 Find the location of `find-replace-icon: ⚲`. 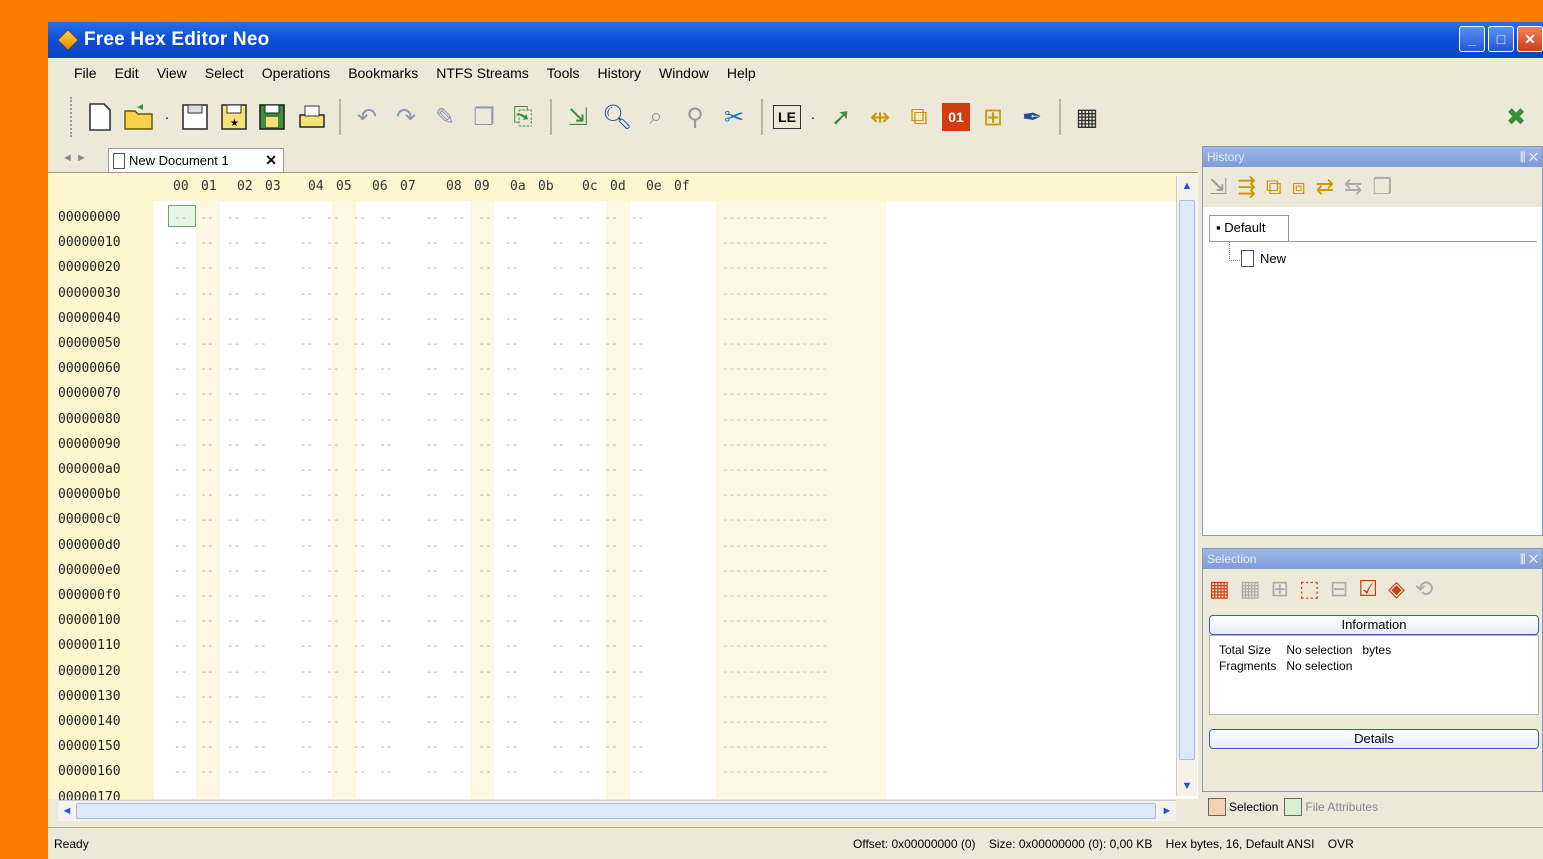

find-replace-icon: ⚲ is located at coordinates (695, 117).